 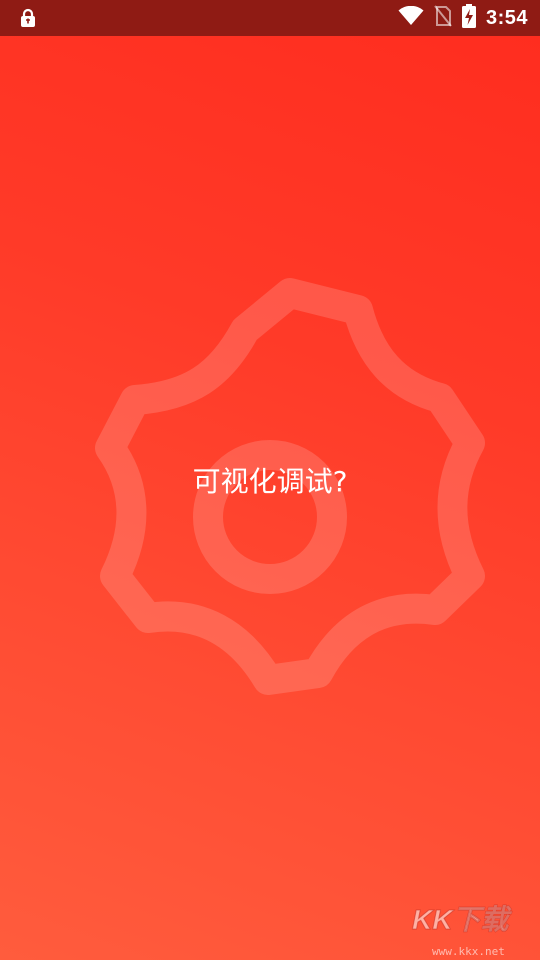 I want to click on visual-debug-label: 可视化调试?, so click(x=270, y=481).